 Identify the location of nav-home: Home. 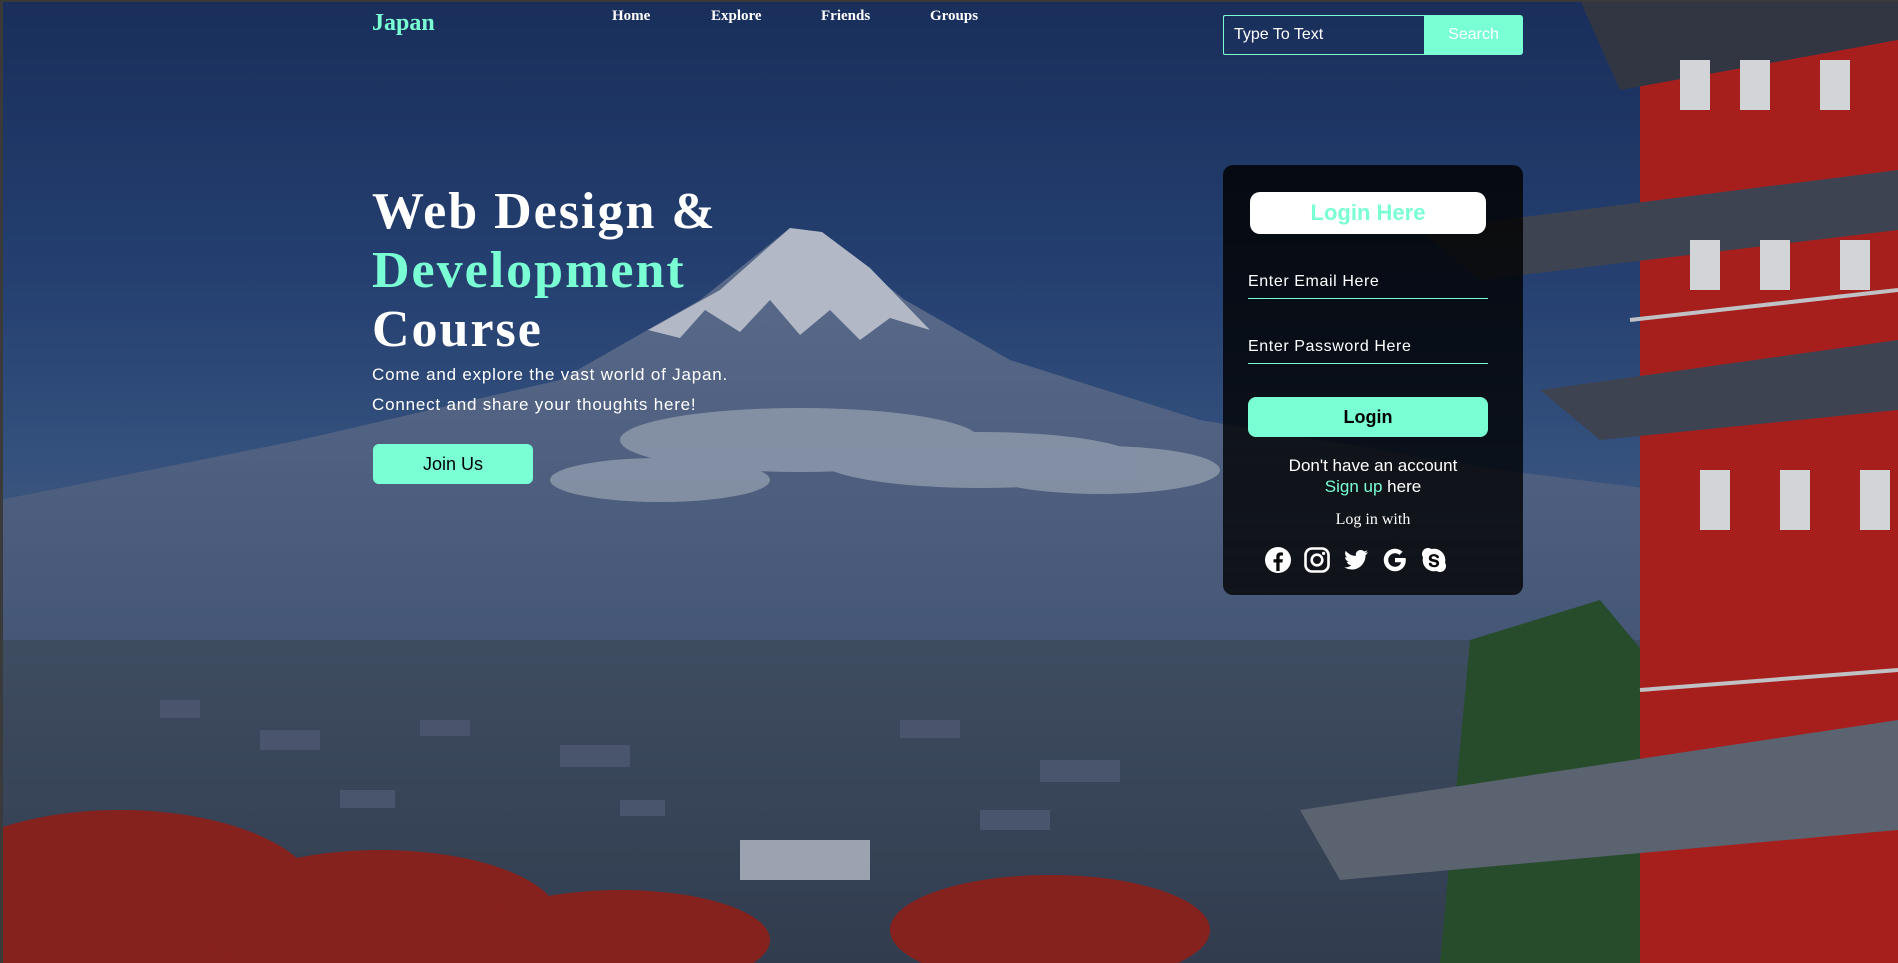
(631, 16).